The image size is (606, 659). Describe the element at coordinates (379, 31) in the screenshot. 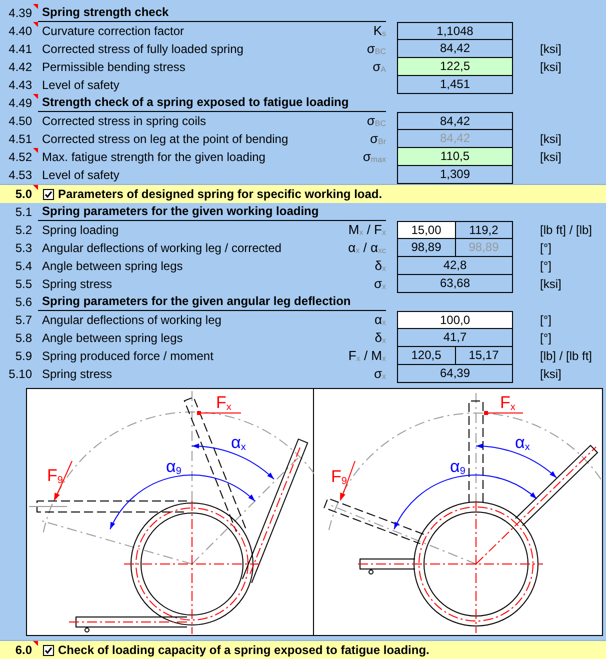

I see `symbol-label: K$_{s}$` at that location.